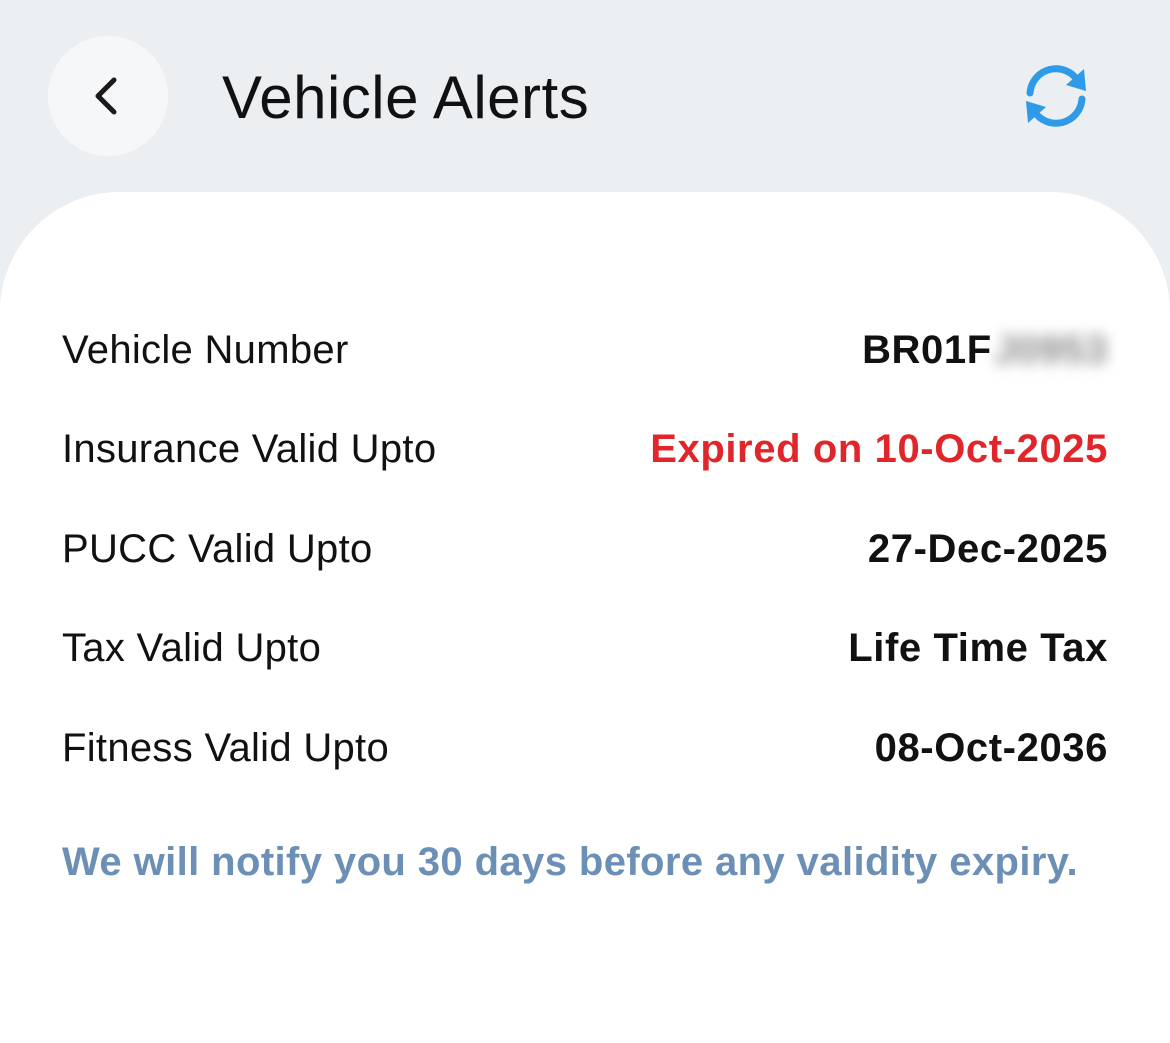 The image size is (1170, 1043). What do you see at coordinates (406, 97) in the screenshot?
I see `page-title: Vehicle Alerts` at bounding box center [406, 97].